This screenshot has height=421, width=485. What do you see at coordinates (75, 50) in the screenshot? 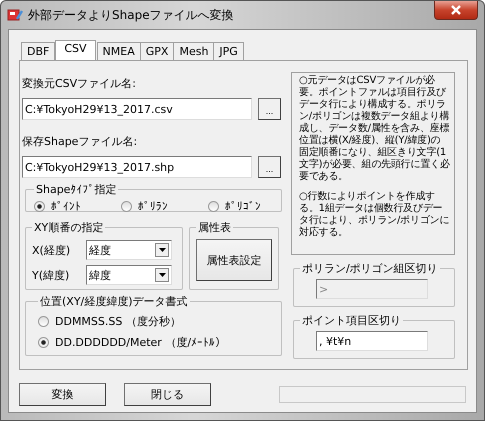
I see `tab: CSV` at bounding box center [75, 50].